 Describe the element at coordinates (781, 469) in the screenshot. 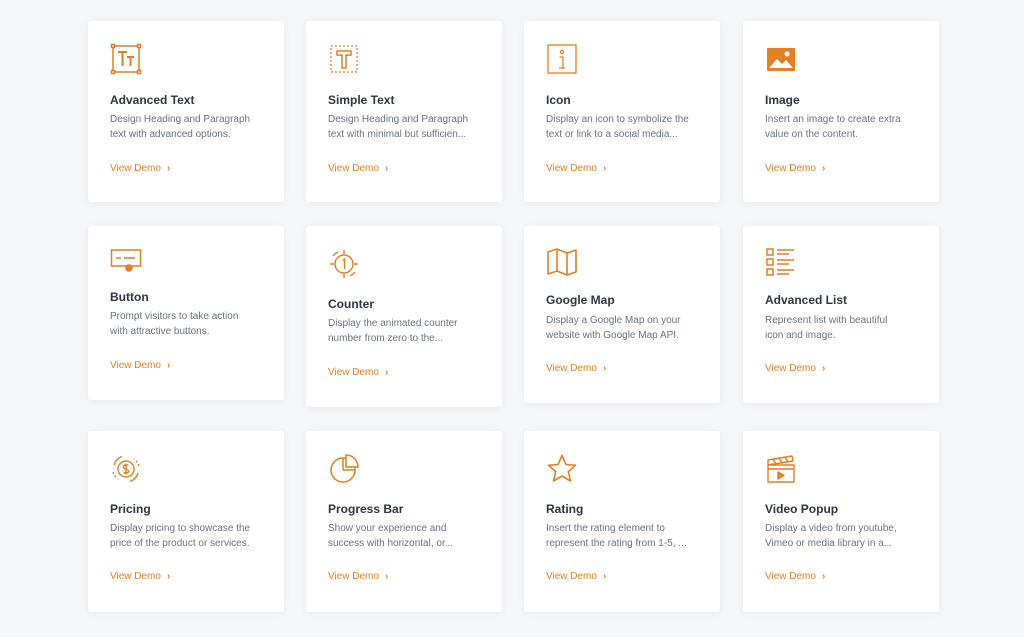

I see `clapperboard-icon` at that location.